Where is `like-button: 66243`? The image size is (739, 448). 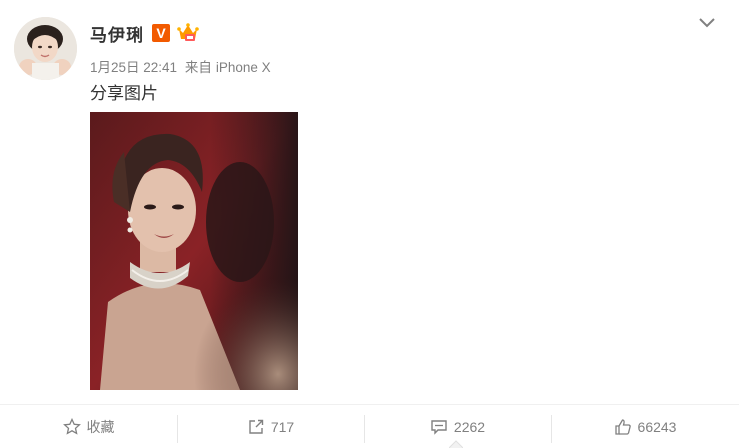 like-button: 66243 is located at coordinates (645, 426).